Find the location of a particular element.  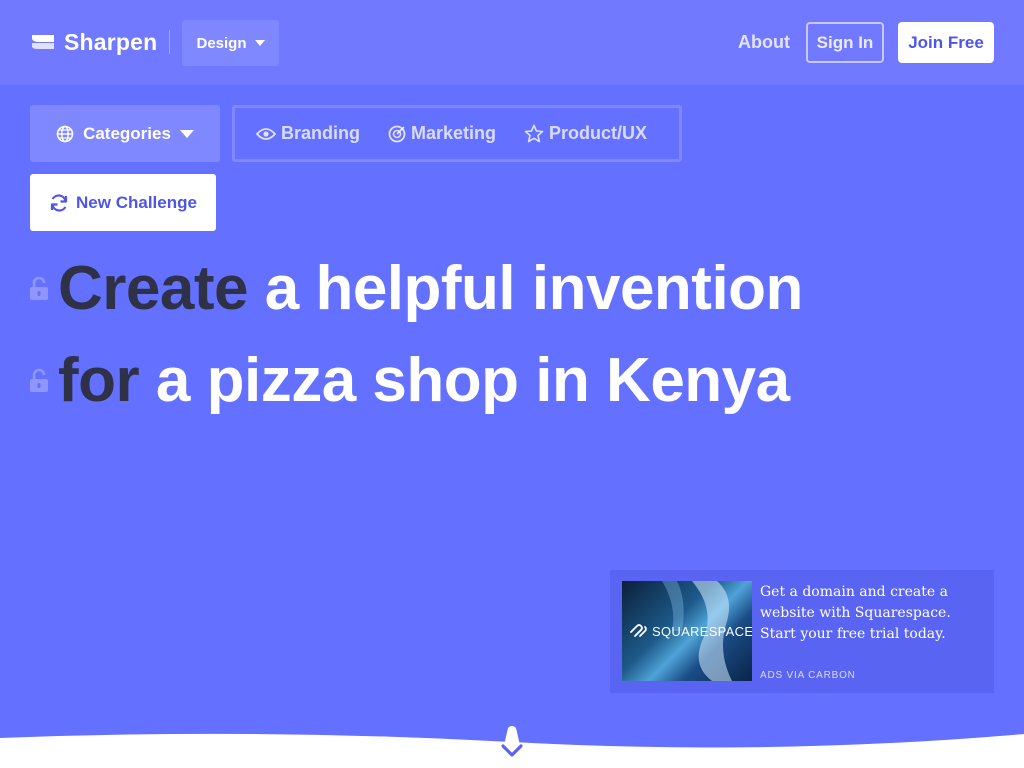

sharpen-logo-icon is located at coordinates (43, 42).